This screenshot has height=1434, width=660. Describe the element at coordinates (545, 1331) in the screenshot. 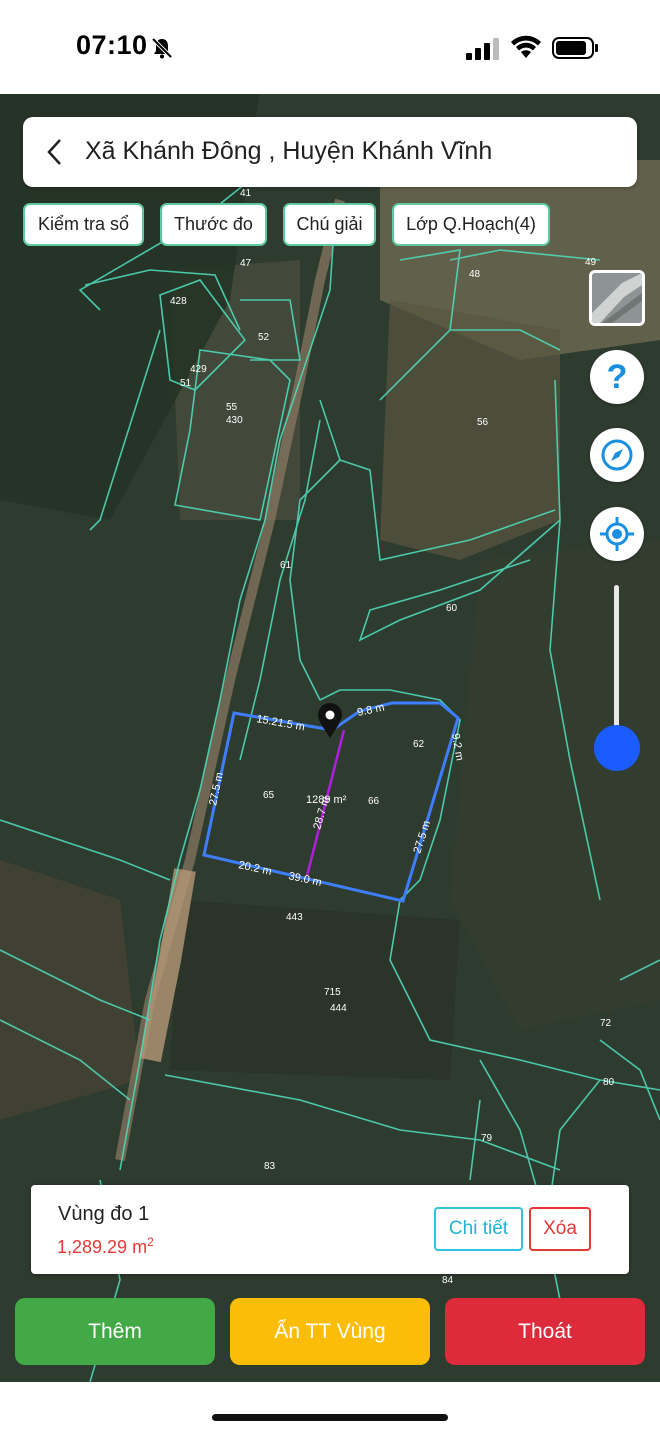

I see `exit-button: Thoát` at that location.